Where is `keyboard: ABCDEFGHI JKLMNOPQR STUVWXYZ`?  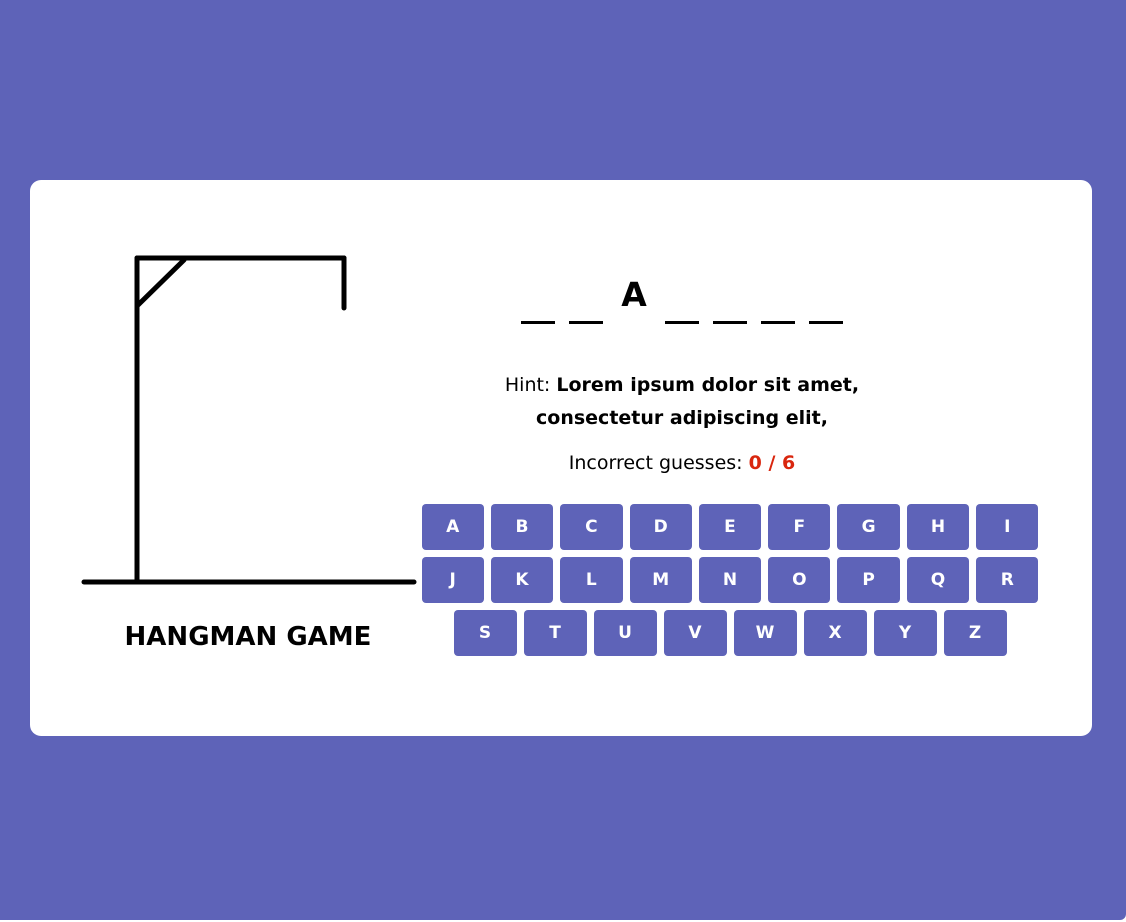 keyboard: ABCDEFGHI JKLMNOPQR STUVWXYZ is located at coordinates (730, 583).